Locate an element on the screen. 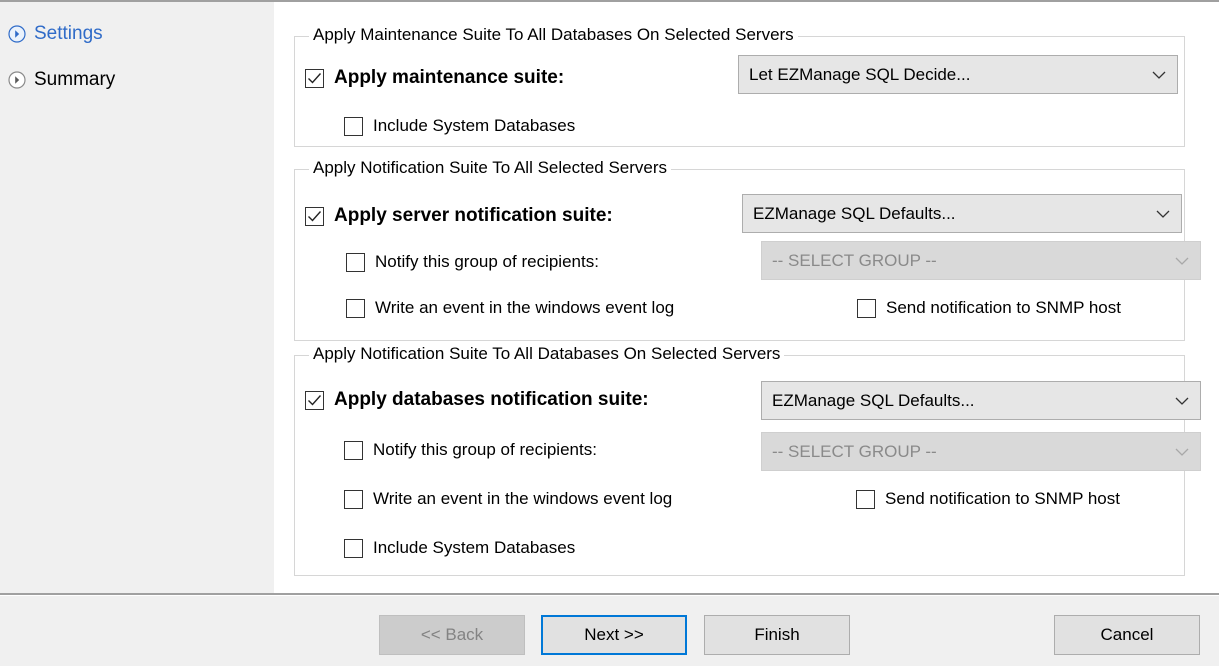 Image resolution: width=1219 pixels, height=666 pixels. apply-maintenance-checkbox is located at coordinates (314, 78).